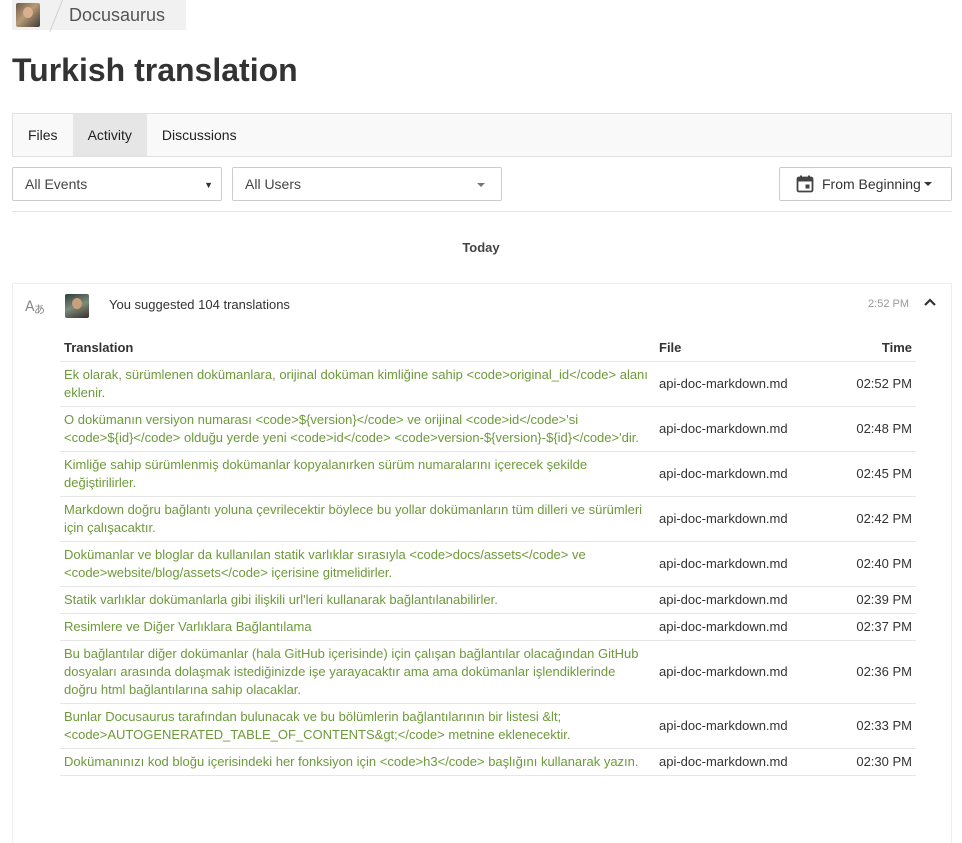 The image size is (962, 843). Describe the element at coordinates (875, 672) in the screenshot. I see `row-time: 02:36 PM` at that location.